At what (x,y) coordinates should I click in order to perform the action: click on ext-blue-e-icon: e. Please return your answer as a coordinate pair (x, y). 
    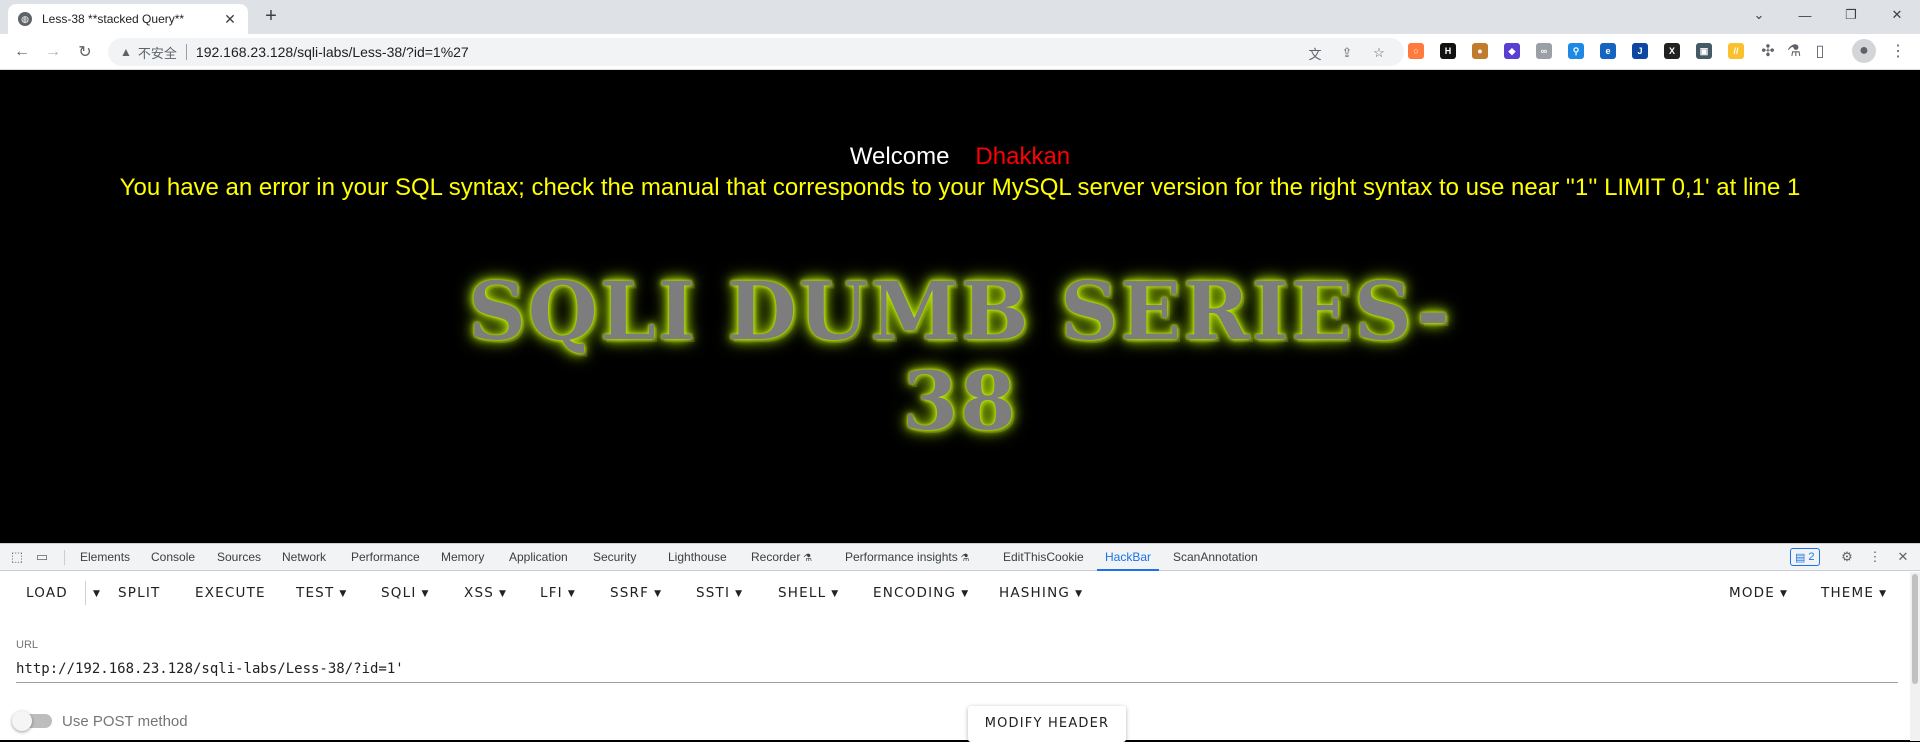
    Looking at the image, I should click on (1608, 51).